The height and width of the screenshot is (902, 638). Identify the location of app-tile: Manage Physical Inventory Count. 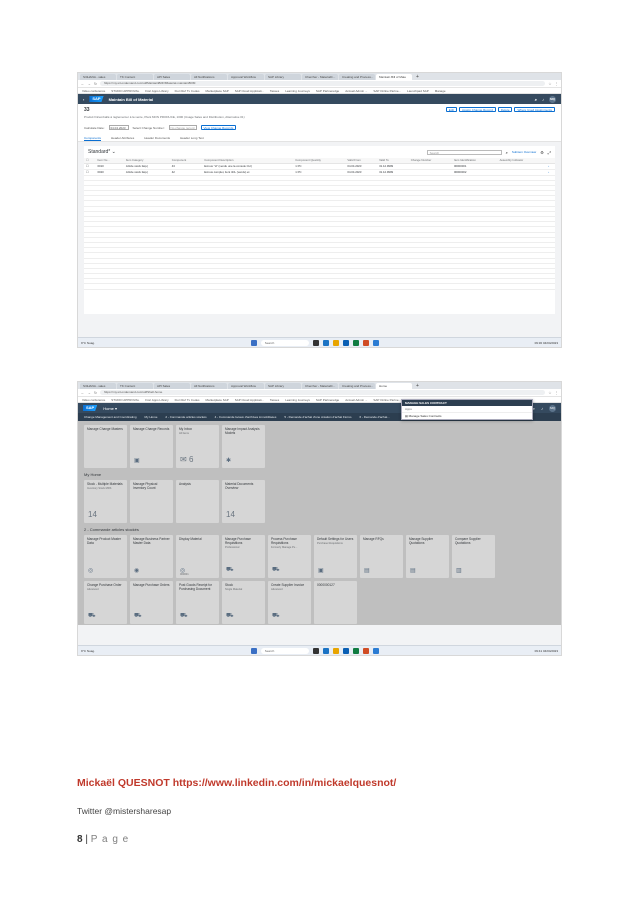
(151, 501).